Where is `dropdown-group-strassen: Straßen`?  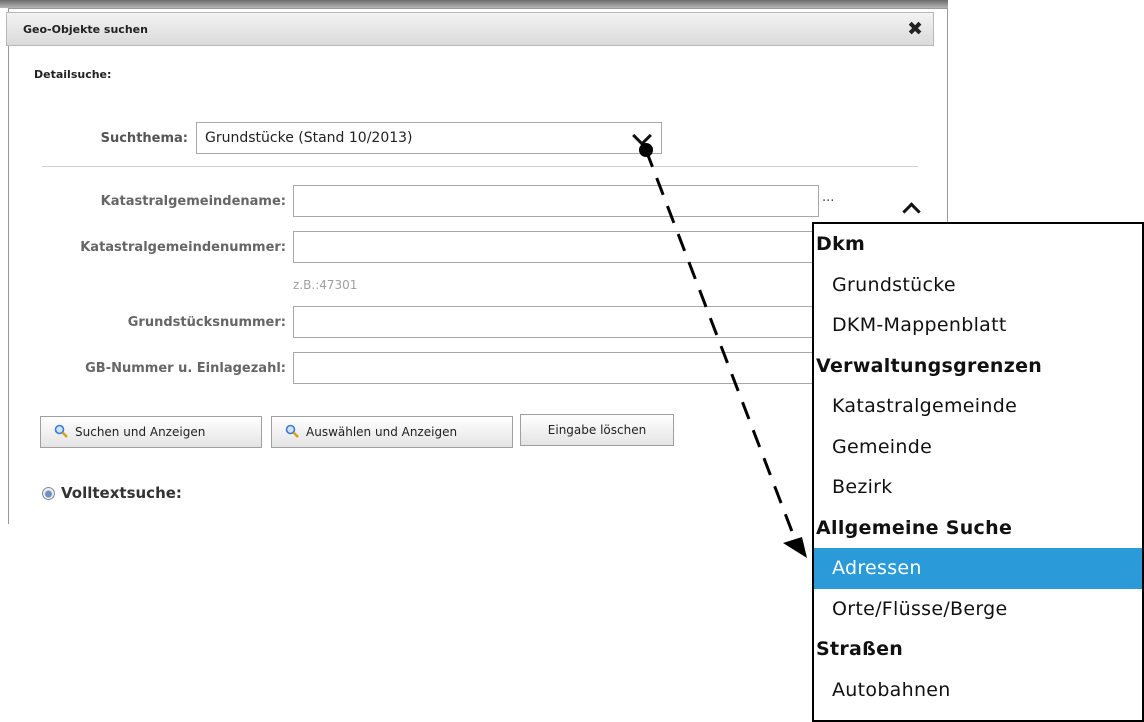
dropdown-group-strassen: Straßen is located at coordinates (860, 649).